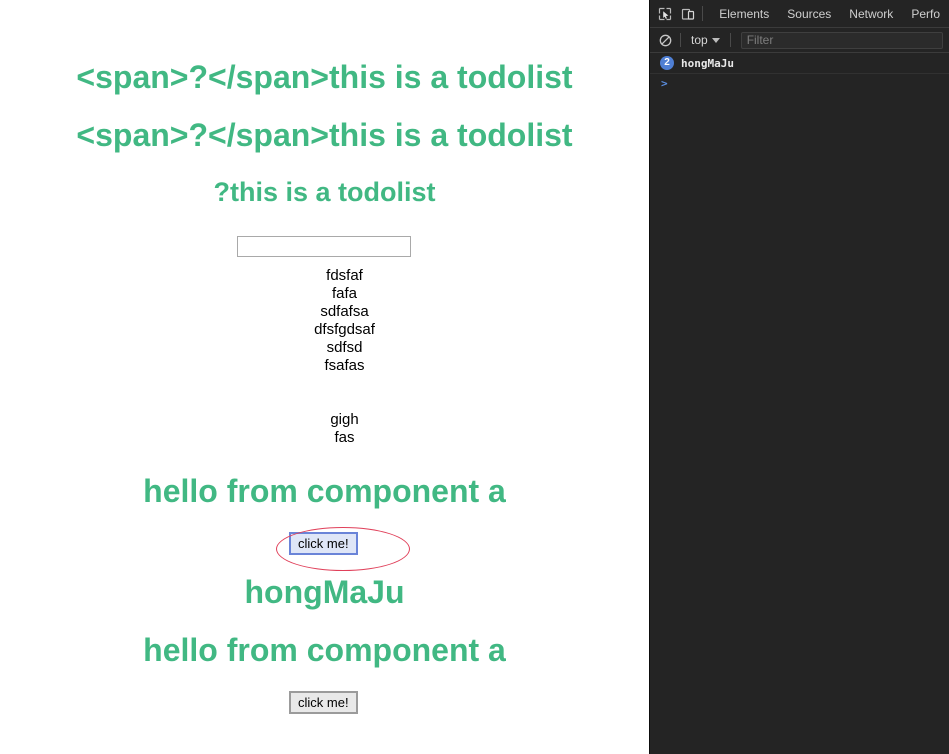 Image resolution: width=949 pixels, height=754 pixels. What do you see at coordinates (324, 276) in the screenshot?
I see `list-item: fdsfaf` at bounding box center [324, 276].